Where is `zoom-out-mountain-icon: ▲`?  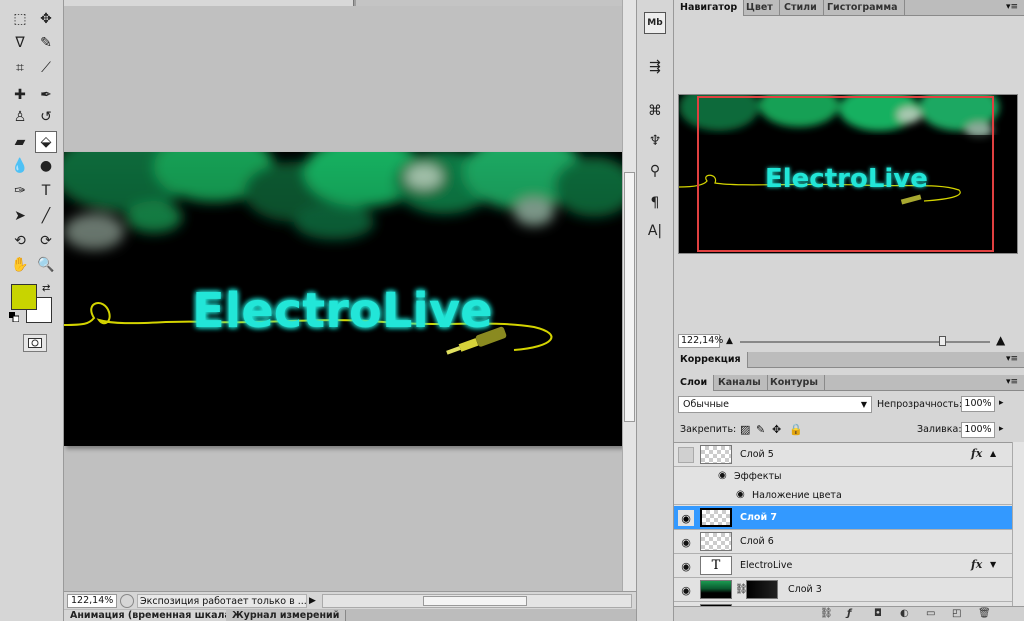
zoom-out-mountain-icon: ▲ is located at coordinates (729, 341).